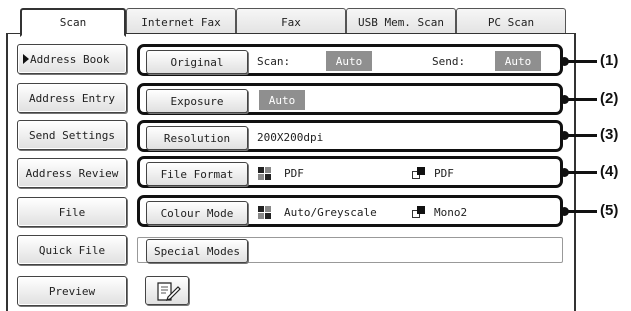  What do you see at coordinates (197, 213) in the screenshot?
I see `colour-mode-button: Colour Mode` at bounding box center [197, 213].